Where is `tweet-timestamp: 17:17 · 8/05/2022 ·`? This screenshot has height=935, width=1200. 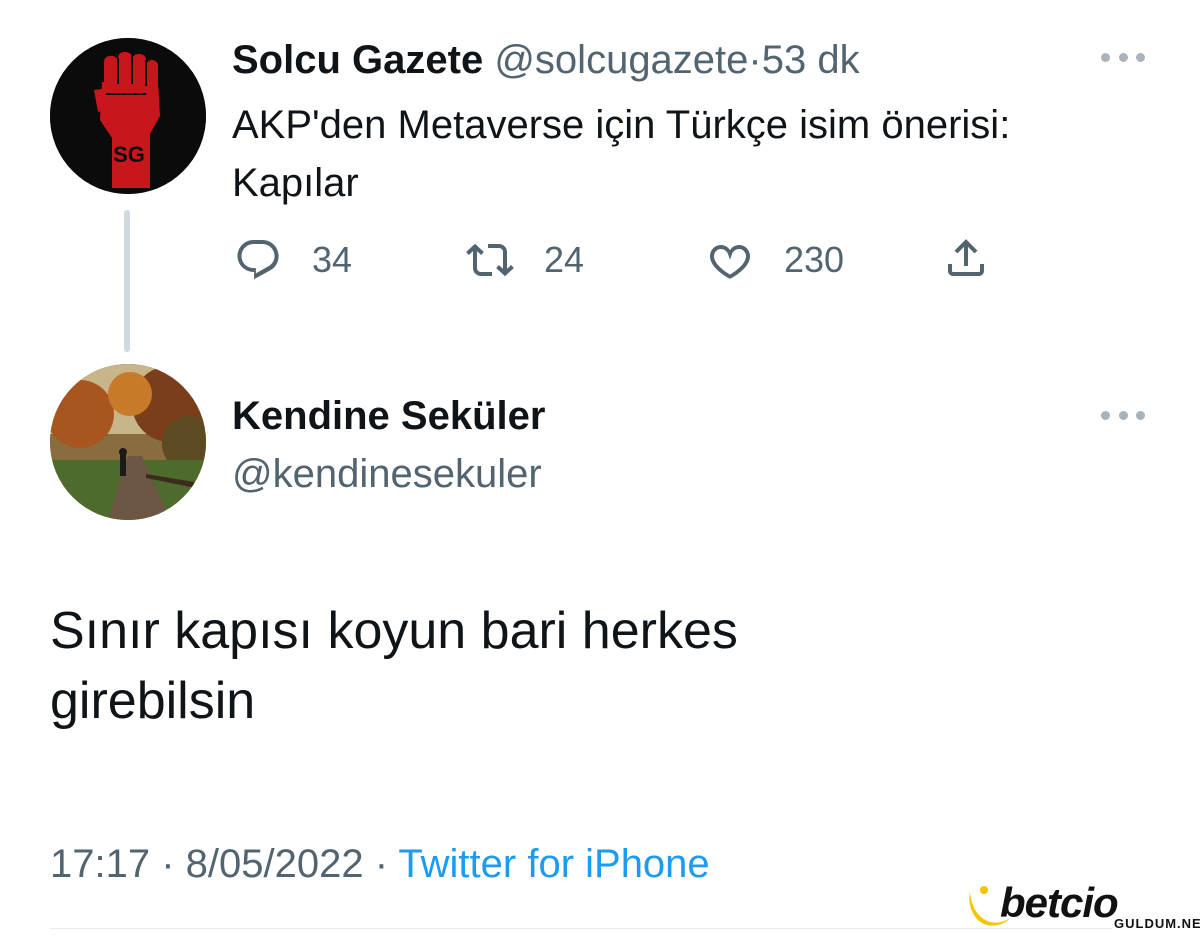 tweet-timestamp: 17:17 · 8/05/2022 · is located at coordinates (219, 864).